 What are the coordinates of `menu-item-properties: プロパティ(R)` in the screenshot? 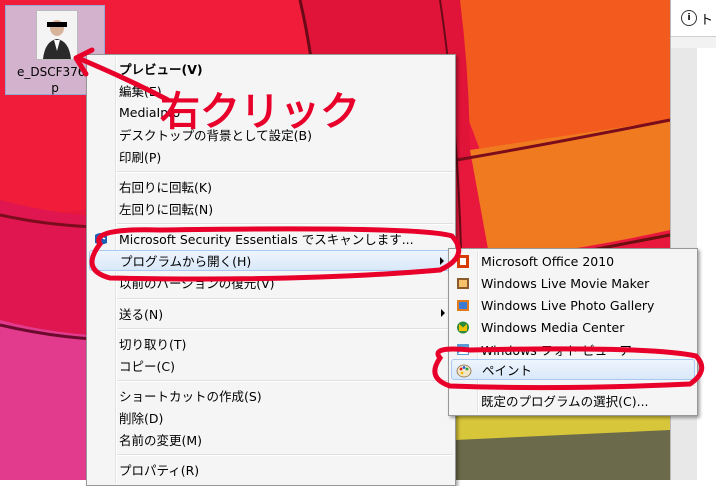 It's located at (271, 469).